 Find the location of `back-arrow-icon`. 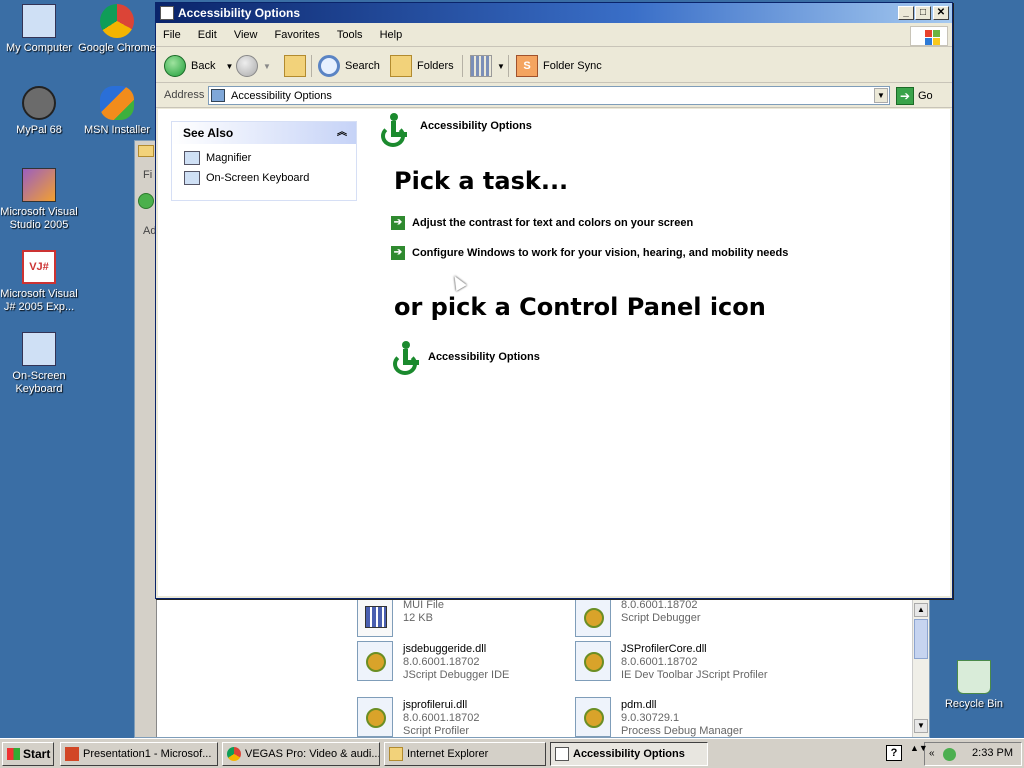

back-arrow-icon is located at coordinates (175, 66).